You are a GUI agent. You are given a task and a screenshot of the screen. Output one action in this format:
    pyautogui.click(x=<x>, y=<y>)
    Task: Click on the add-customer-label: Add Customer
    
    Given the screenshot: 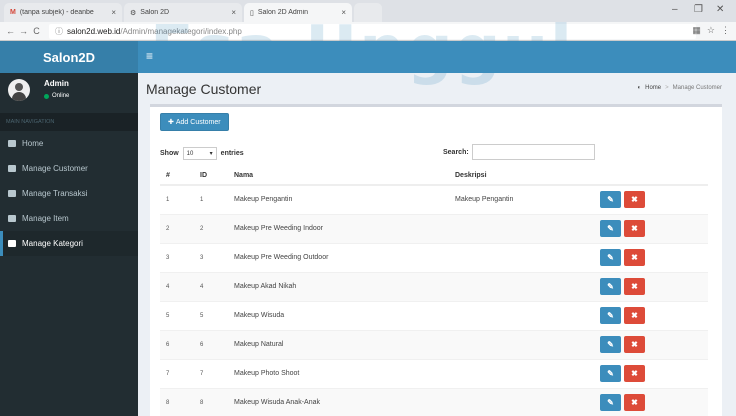 What is the action you would take?
    pyautogui.click(x=198, y=122)
    